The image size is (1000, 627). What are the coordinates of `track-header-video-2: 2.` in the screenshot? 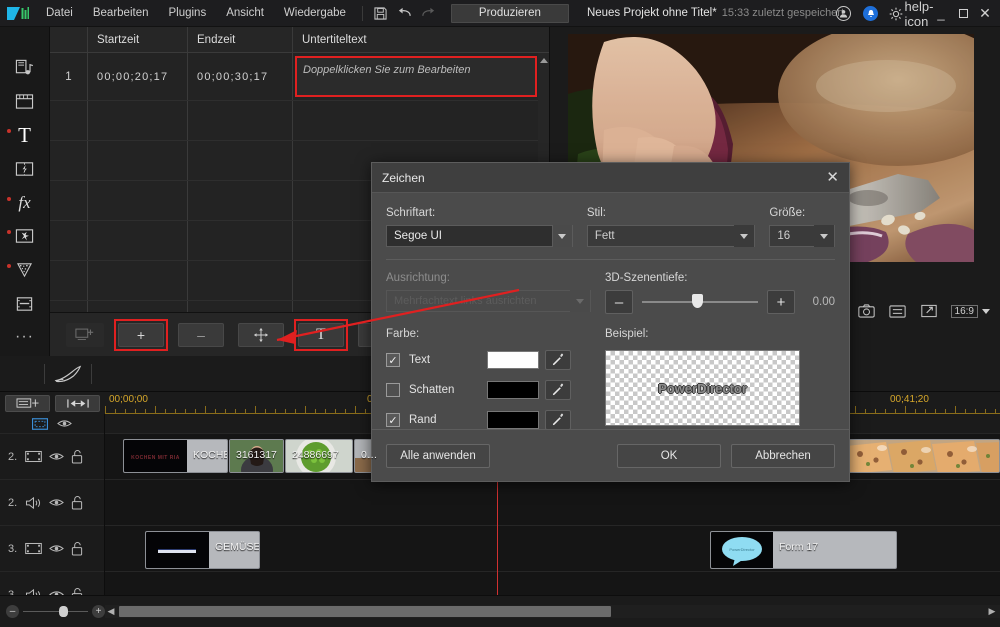 It's located at (52, 457).